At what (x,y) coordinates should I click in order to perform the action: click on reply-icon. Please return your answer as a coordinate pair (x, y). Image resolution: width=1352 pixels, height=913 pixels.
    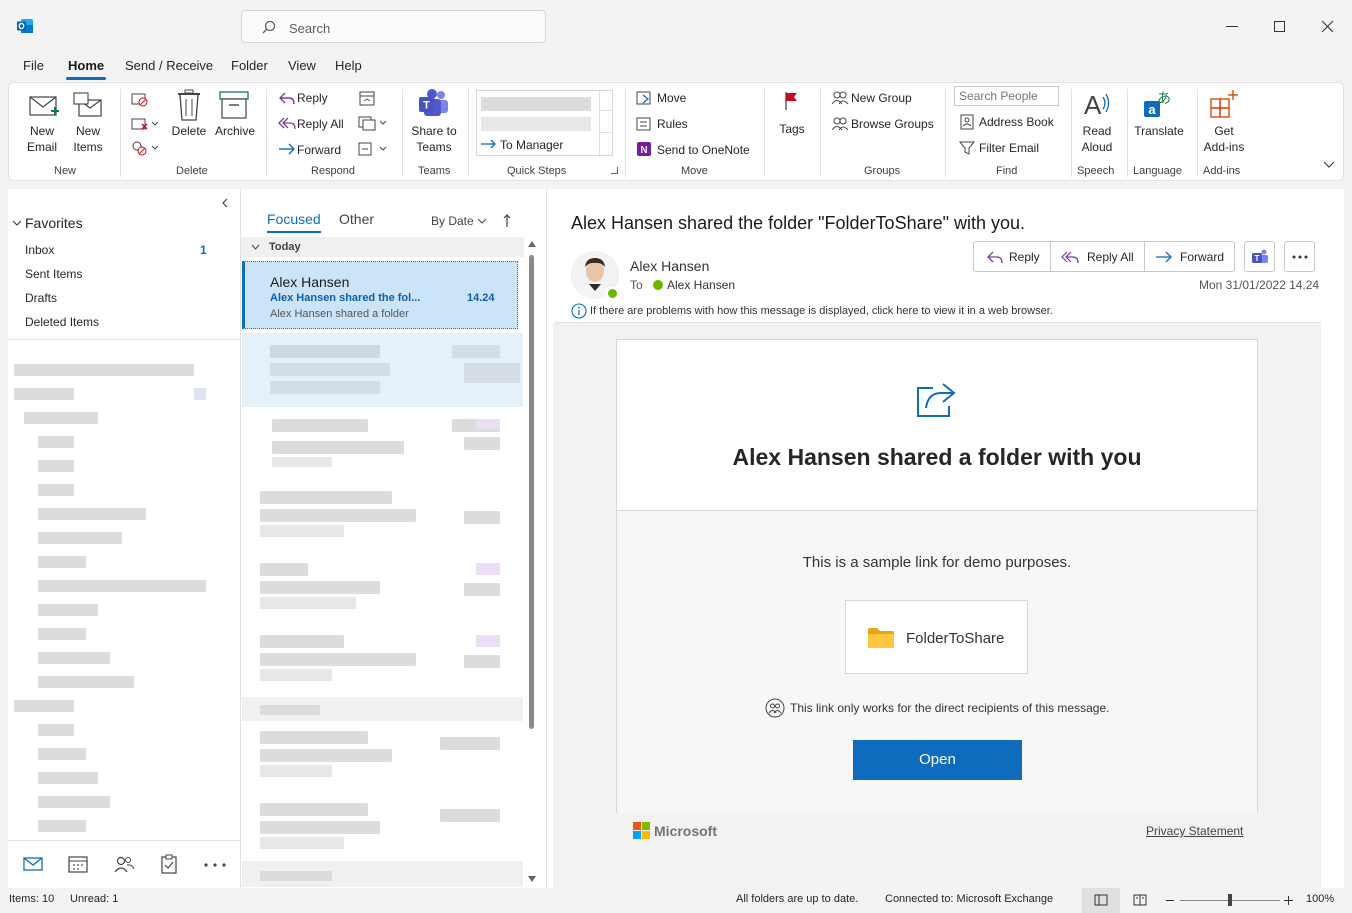
    Looking at the image, I should click on (995, 257).